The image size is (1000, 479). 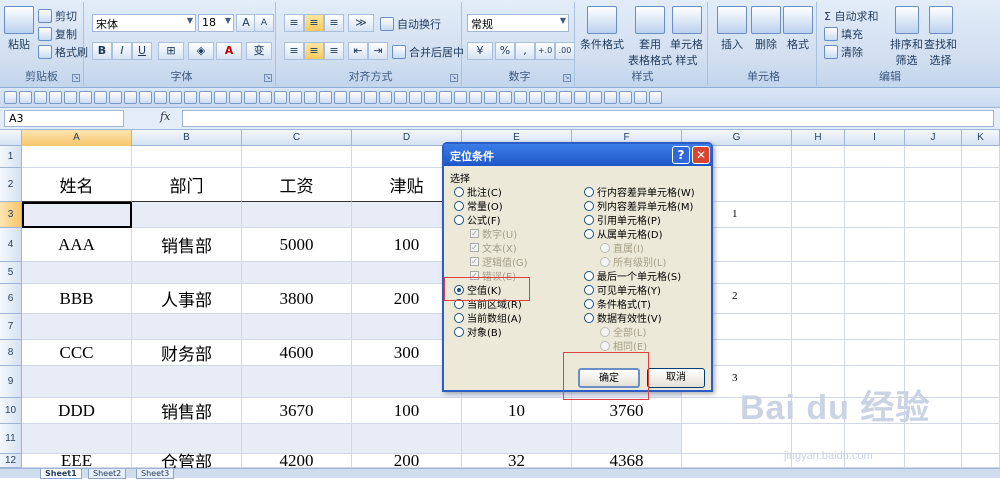 What do you see at coordinates (681, 155) in the screenshot?
I see `help-button: ?` at bounding box center [681, 155].